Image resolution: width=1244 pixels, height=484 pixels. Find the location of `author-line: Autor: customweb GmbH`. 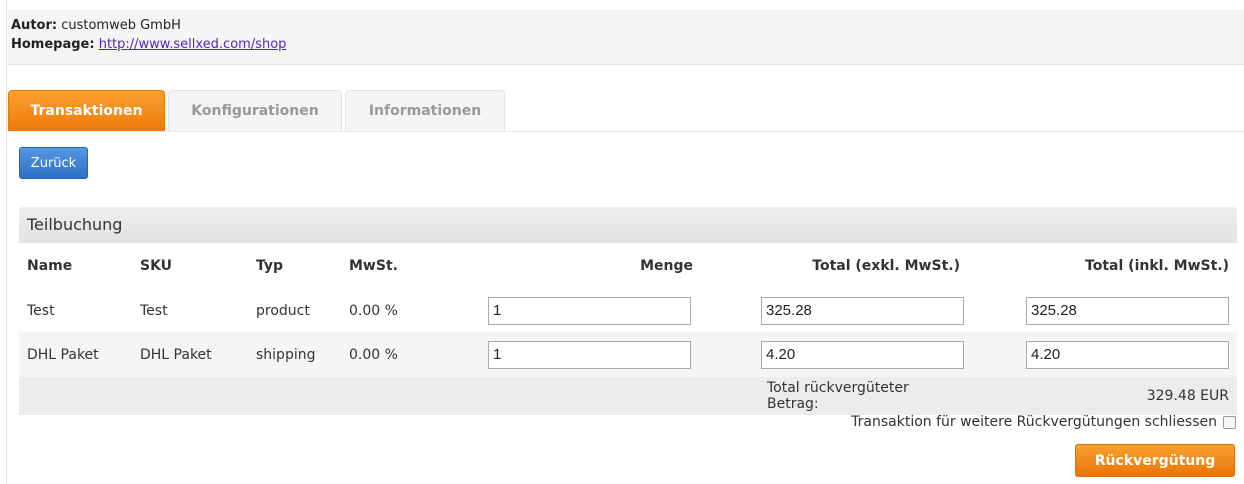

author-line: Autor: customweb GmbH is located at coordinates (96, 25).